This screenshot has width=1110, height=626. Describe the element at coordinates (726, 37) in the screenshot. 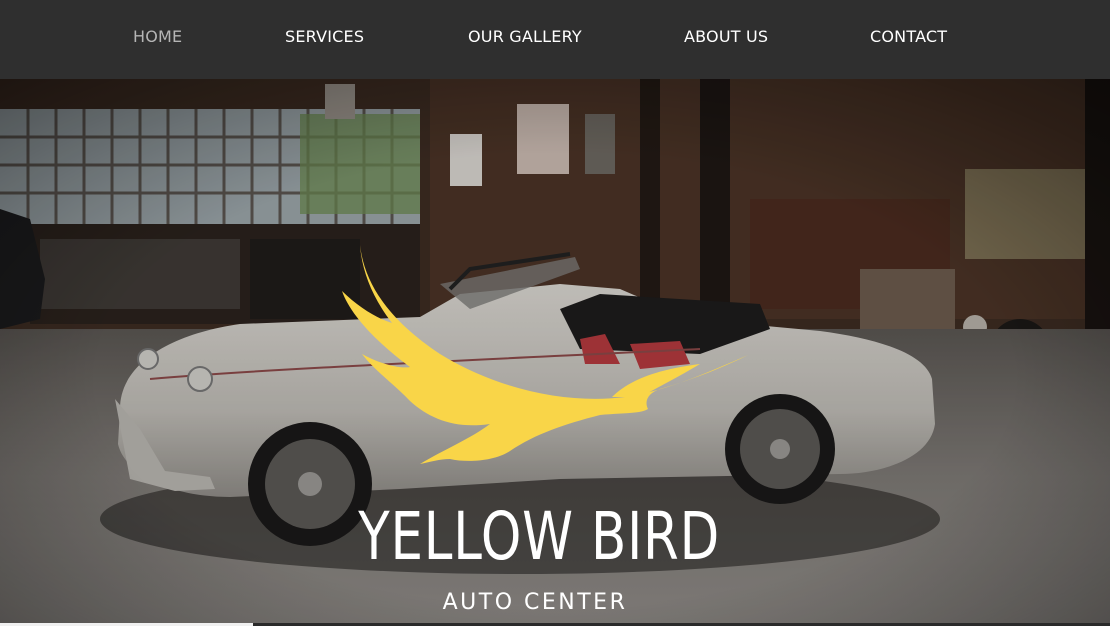

I see `nav-about-us: ABOUT US` at that location.